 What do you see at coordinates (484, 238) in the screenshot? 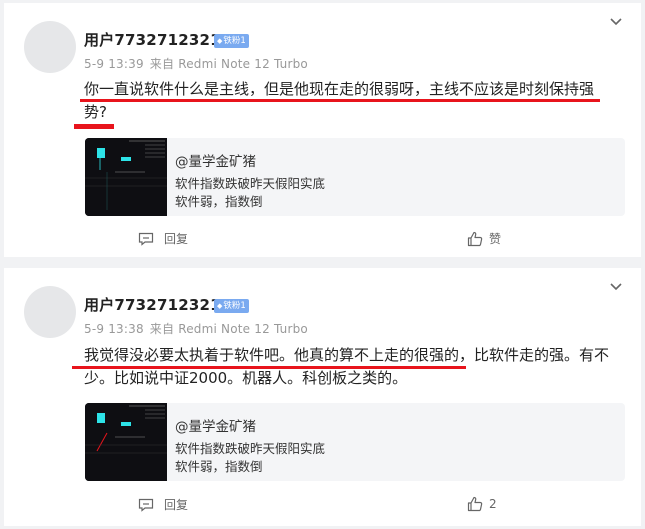
I see `like-button: 赞` at bounding box center [484, 238].